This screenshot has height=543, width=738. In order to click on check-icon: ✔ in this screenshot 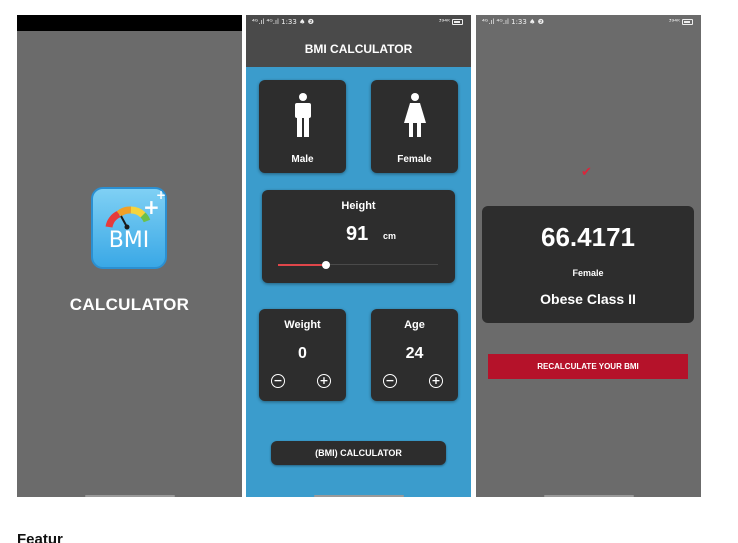, I will do `click(586, 172)`.